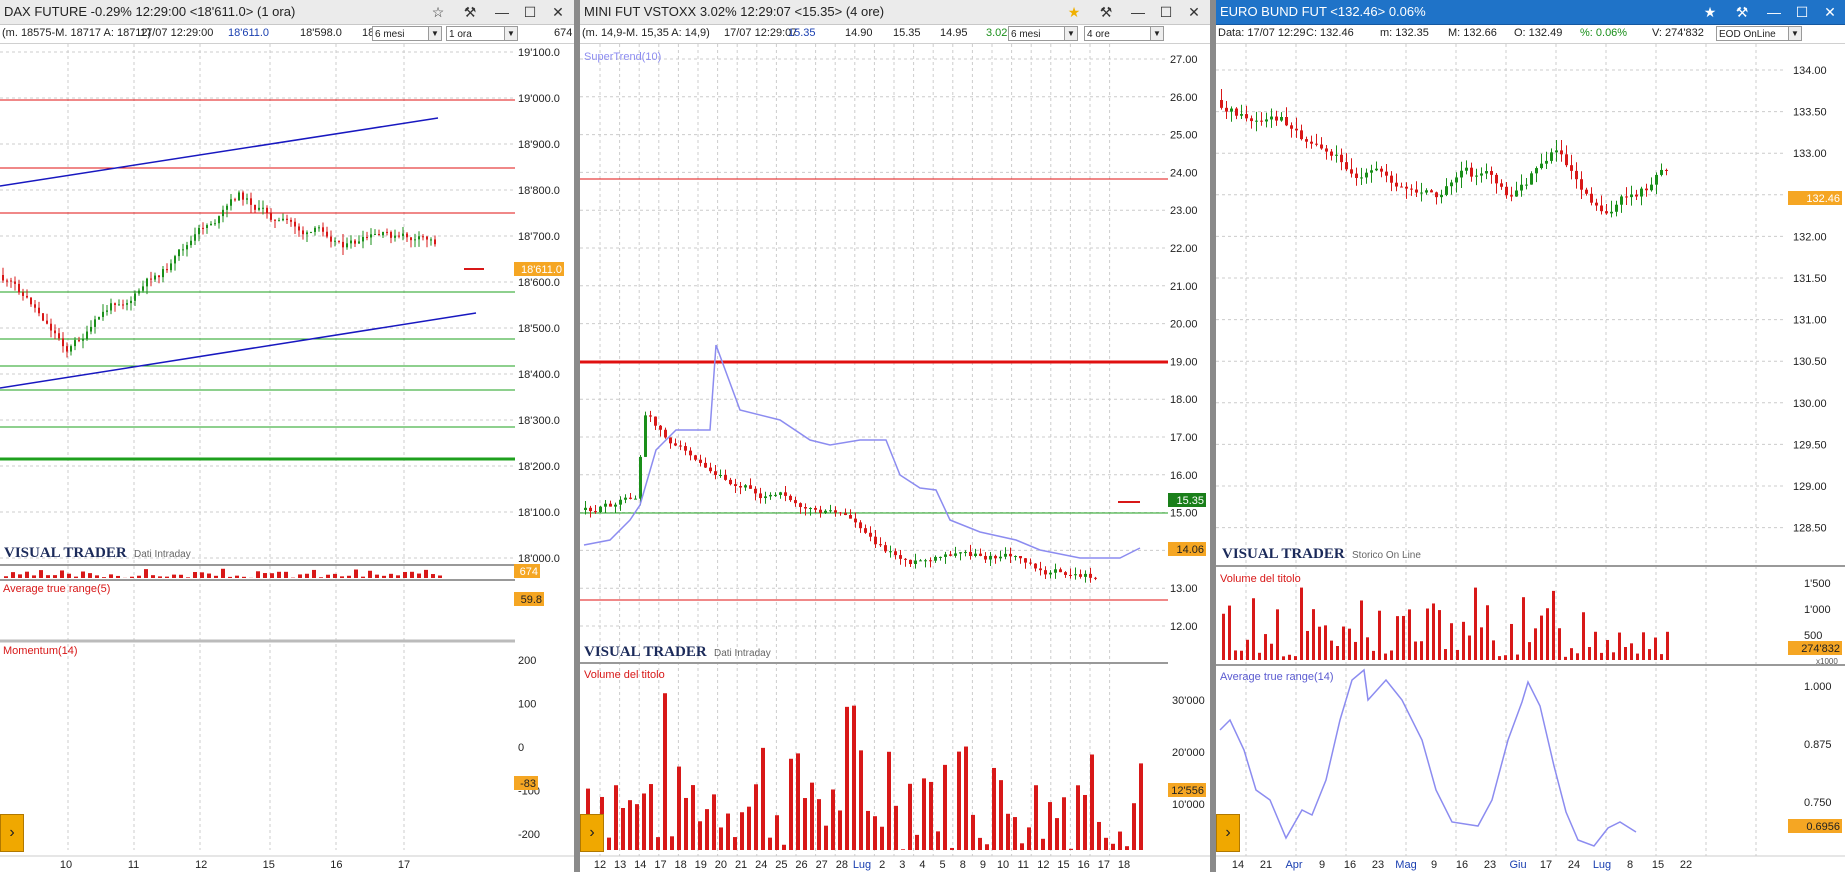 The height and width of the screenshot is (872, 1845). I want to click on x-axis-label: 15, so click(1063, 865).